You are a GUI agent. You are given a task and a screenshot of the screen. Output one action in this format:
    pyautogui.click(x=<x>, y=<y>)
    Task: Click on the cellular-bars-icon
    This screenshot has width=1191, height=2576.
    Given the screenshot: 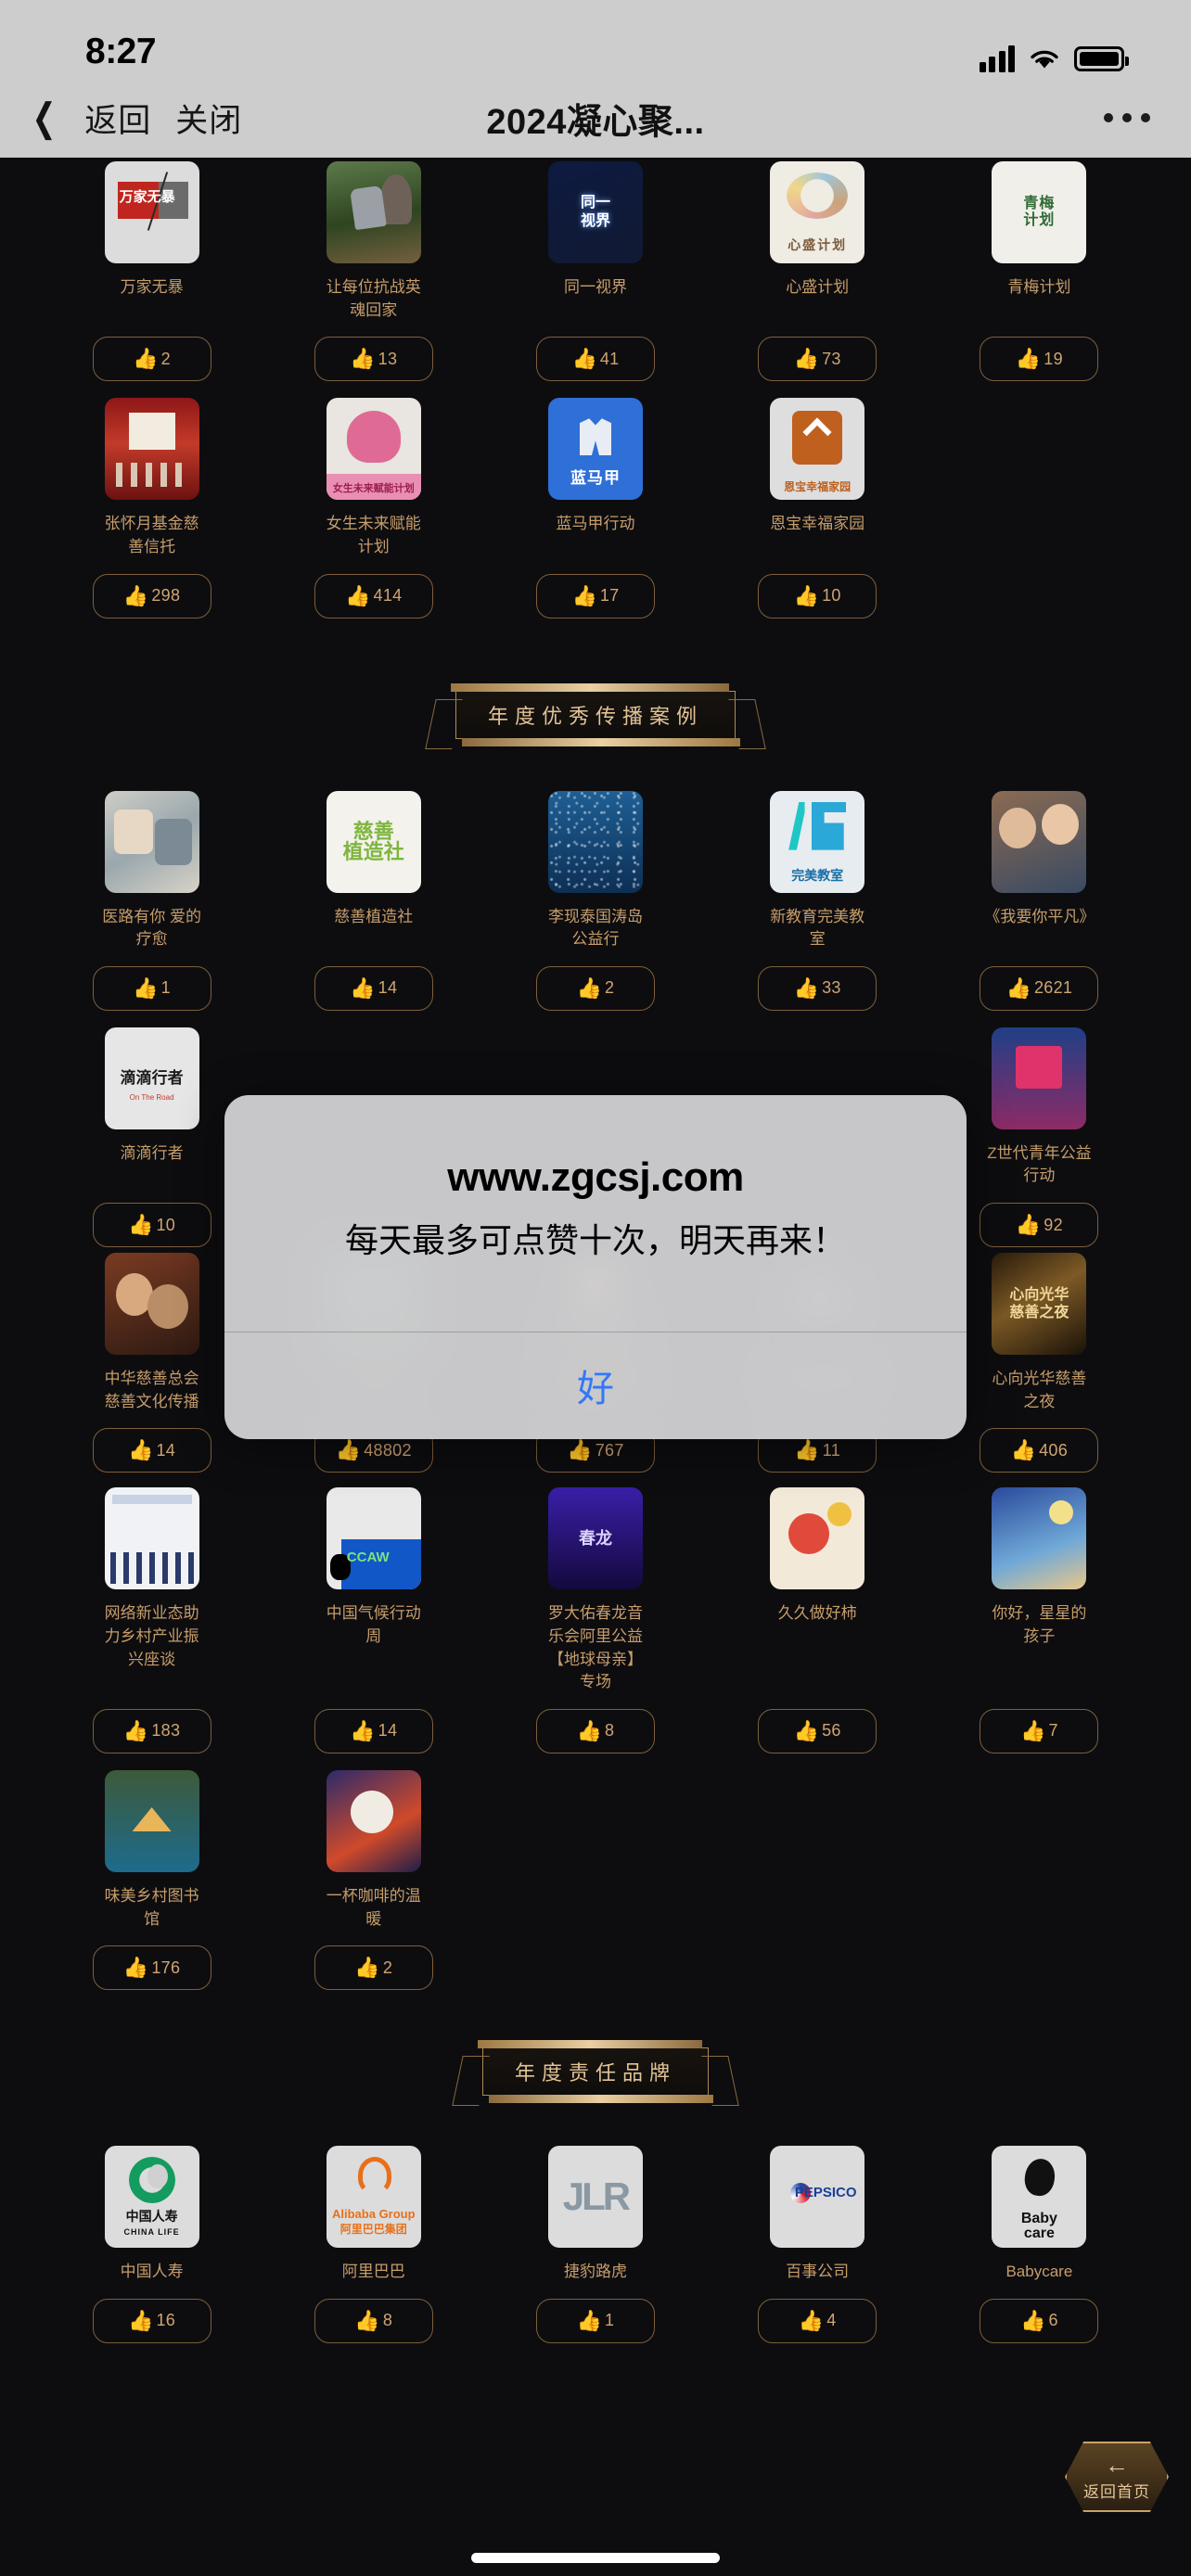 What is the action you would take?
    pyautogui.click(x=997, y=59)
    